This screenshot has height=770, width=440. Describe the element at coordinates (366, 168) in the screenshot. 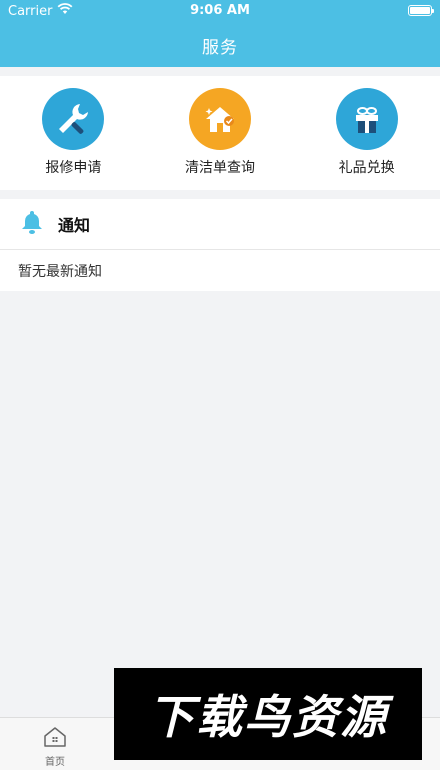

I see `gift-exchange-label: 礼品兑换` at that location.